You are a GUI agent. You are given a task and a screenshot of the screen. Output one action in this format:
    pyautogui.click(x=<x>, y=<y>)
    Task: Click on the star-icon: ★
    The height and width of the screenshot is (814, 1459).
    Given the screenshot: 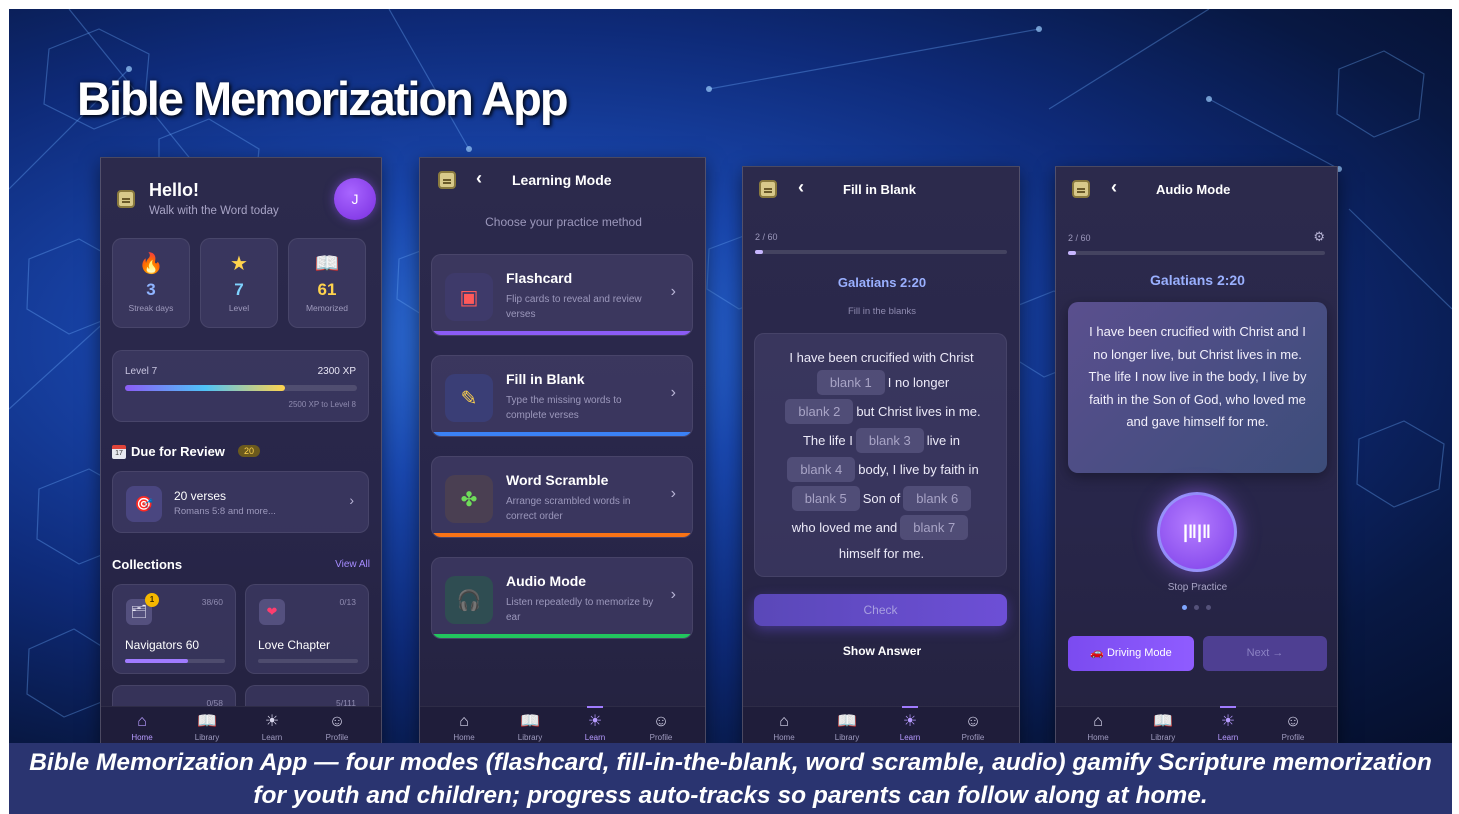 What is the action you would take?
    pyautogui.click(x=239, y=264)
    